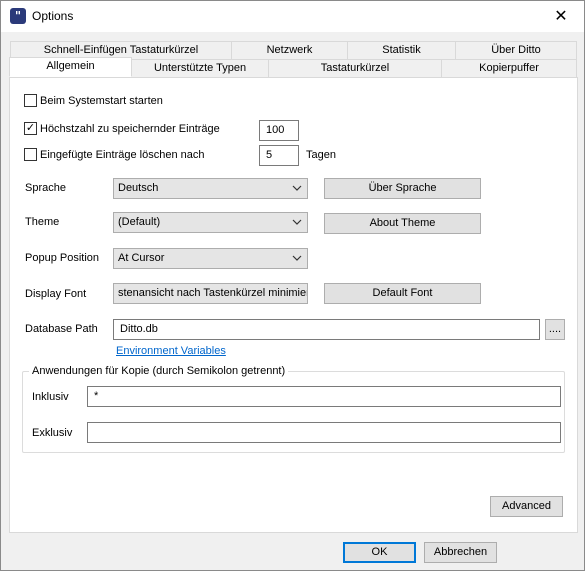 The width and height of the screenshot is (585, 571). I want to click on ditto-app-icon: ", so click(18, 16).